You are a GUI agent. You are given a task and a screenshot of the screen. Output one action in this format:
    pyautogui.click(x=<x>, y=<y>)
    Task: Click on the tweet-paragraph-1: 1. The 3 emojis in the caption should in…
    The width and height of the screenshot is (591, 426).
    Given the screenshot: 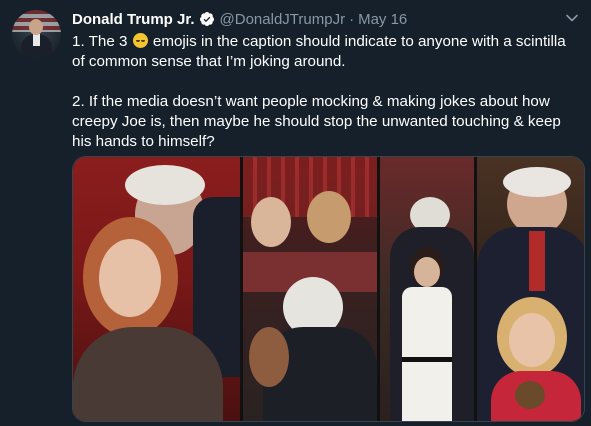 What is the action you would take?
    pyautogui.click(x=327, y=52)
    